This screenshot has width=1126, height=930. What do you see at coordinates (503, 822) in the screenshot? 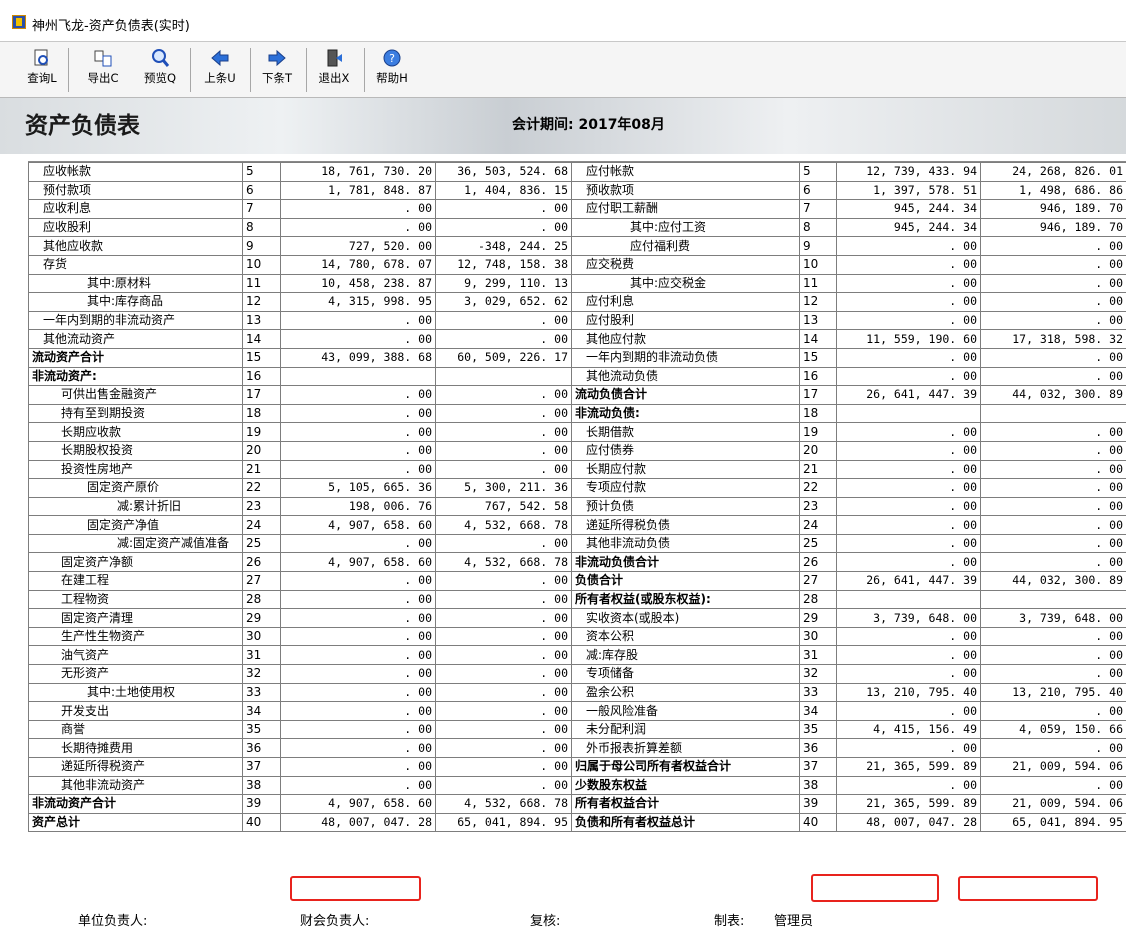
I see `asset-begin-balance: 65, 041, 894. 95` at bounding box center [503, 822].